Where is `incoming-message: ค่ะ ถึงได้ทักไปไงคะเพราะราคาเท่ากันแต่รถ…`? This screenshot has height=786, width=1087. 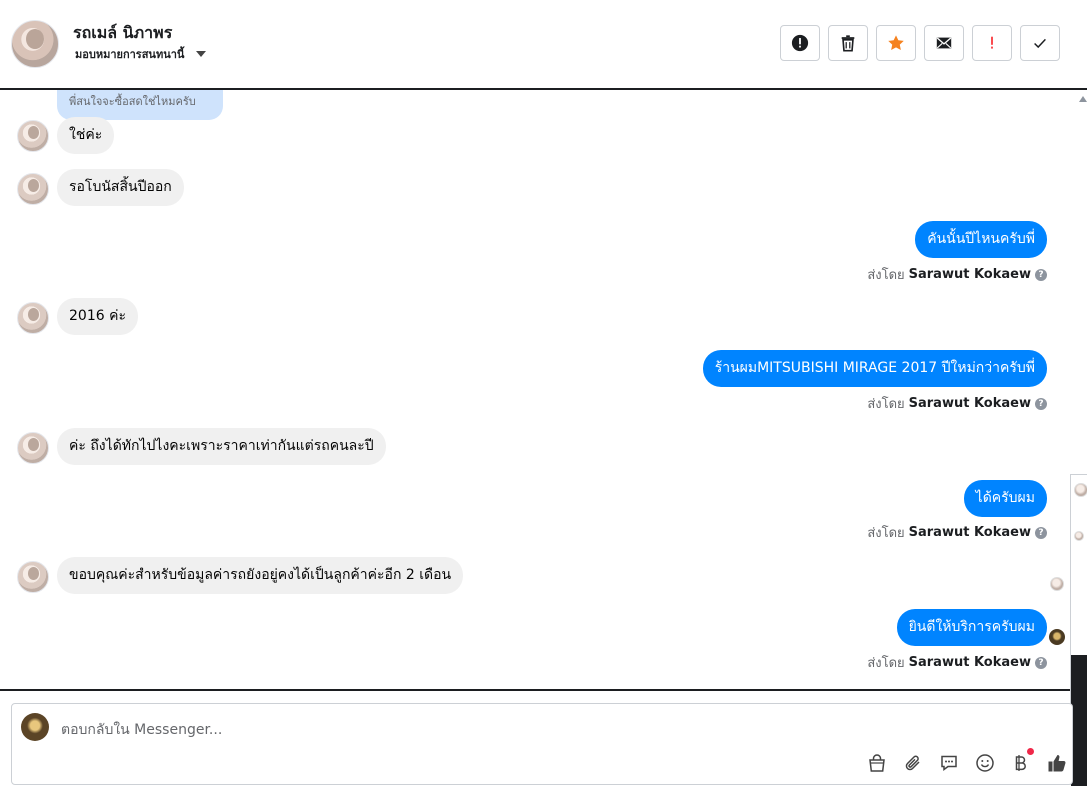 incoming-message: ค่ะ ถึงได้ทักไปไงคะเพราะราคาเท่ากันแต่รถ… is located at coordinates (221, 446).